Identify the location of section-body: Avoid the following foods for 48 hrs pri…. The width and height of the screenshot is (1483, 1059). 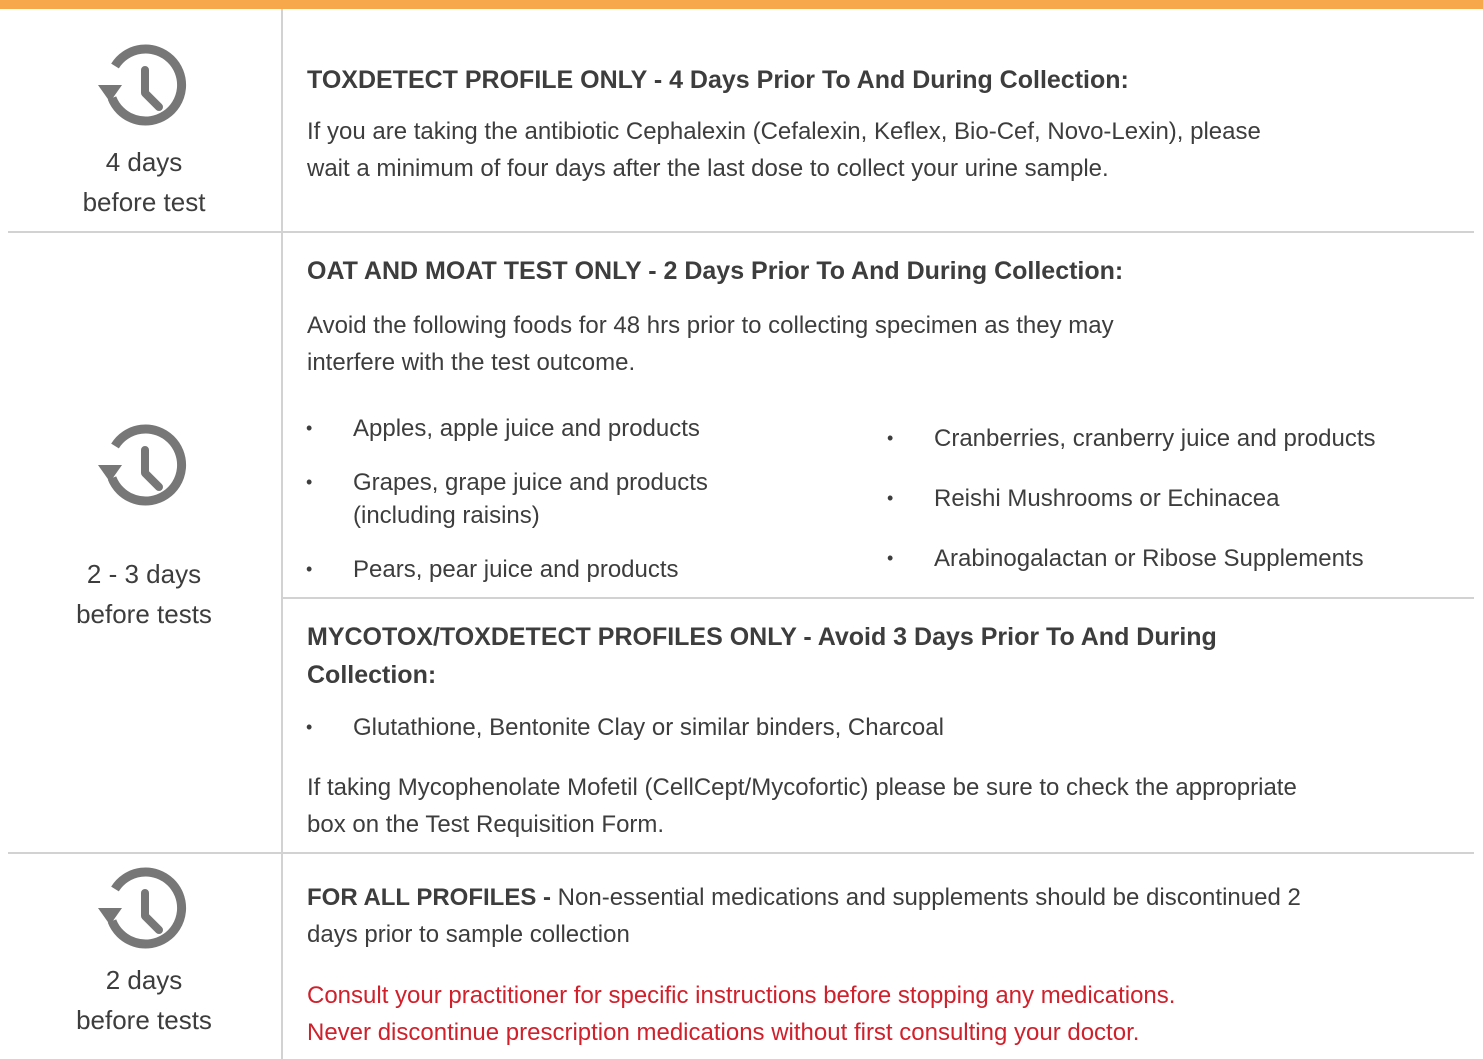
(710, 344).